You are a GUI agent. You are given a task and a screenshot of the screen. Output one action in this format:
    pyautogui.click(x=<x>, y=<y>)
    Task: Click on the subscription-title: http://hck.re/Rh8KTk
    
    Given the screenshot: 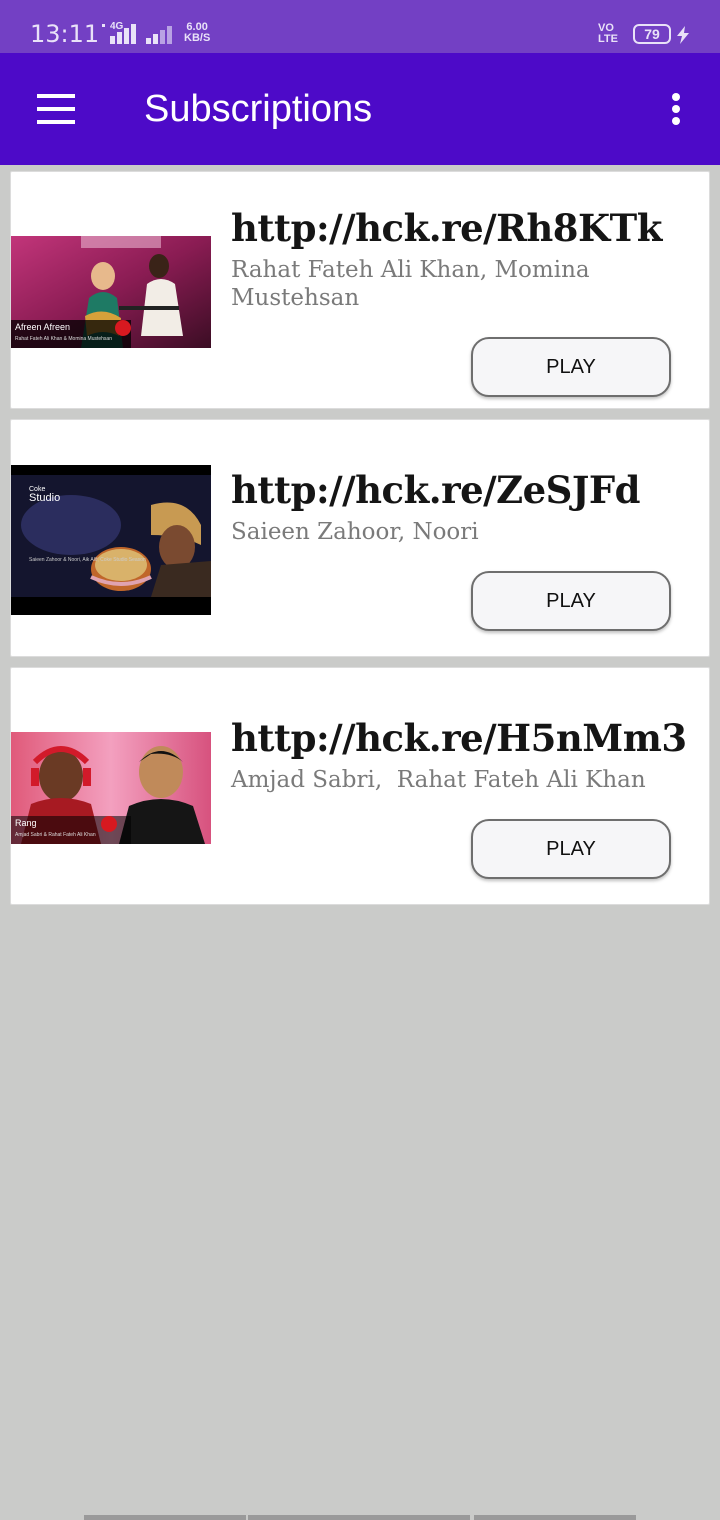 What is the action you would take?
    pyautogui.click(x=446, y=228)
    